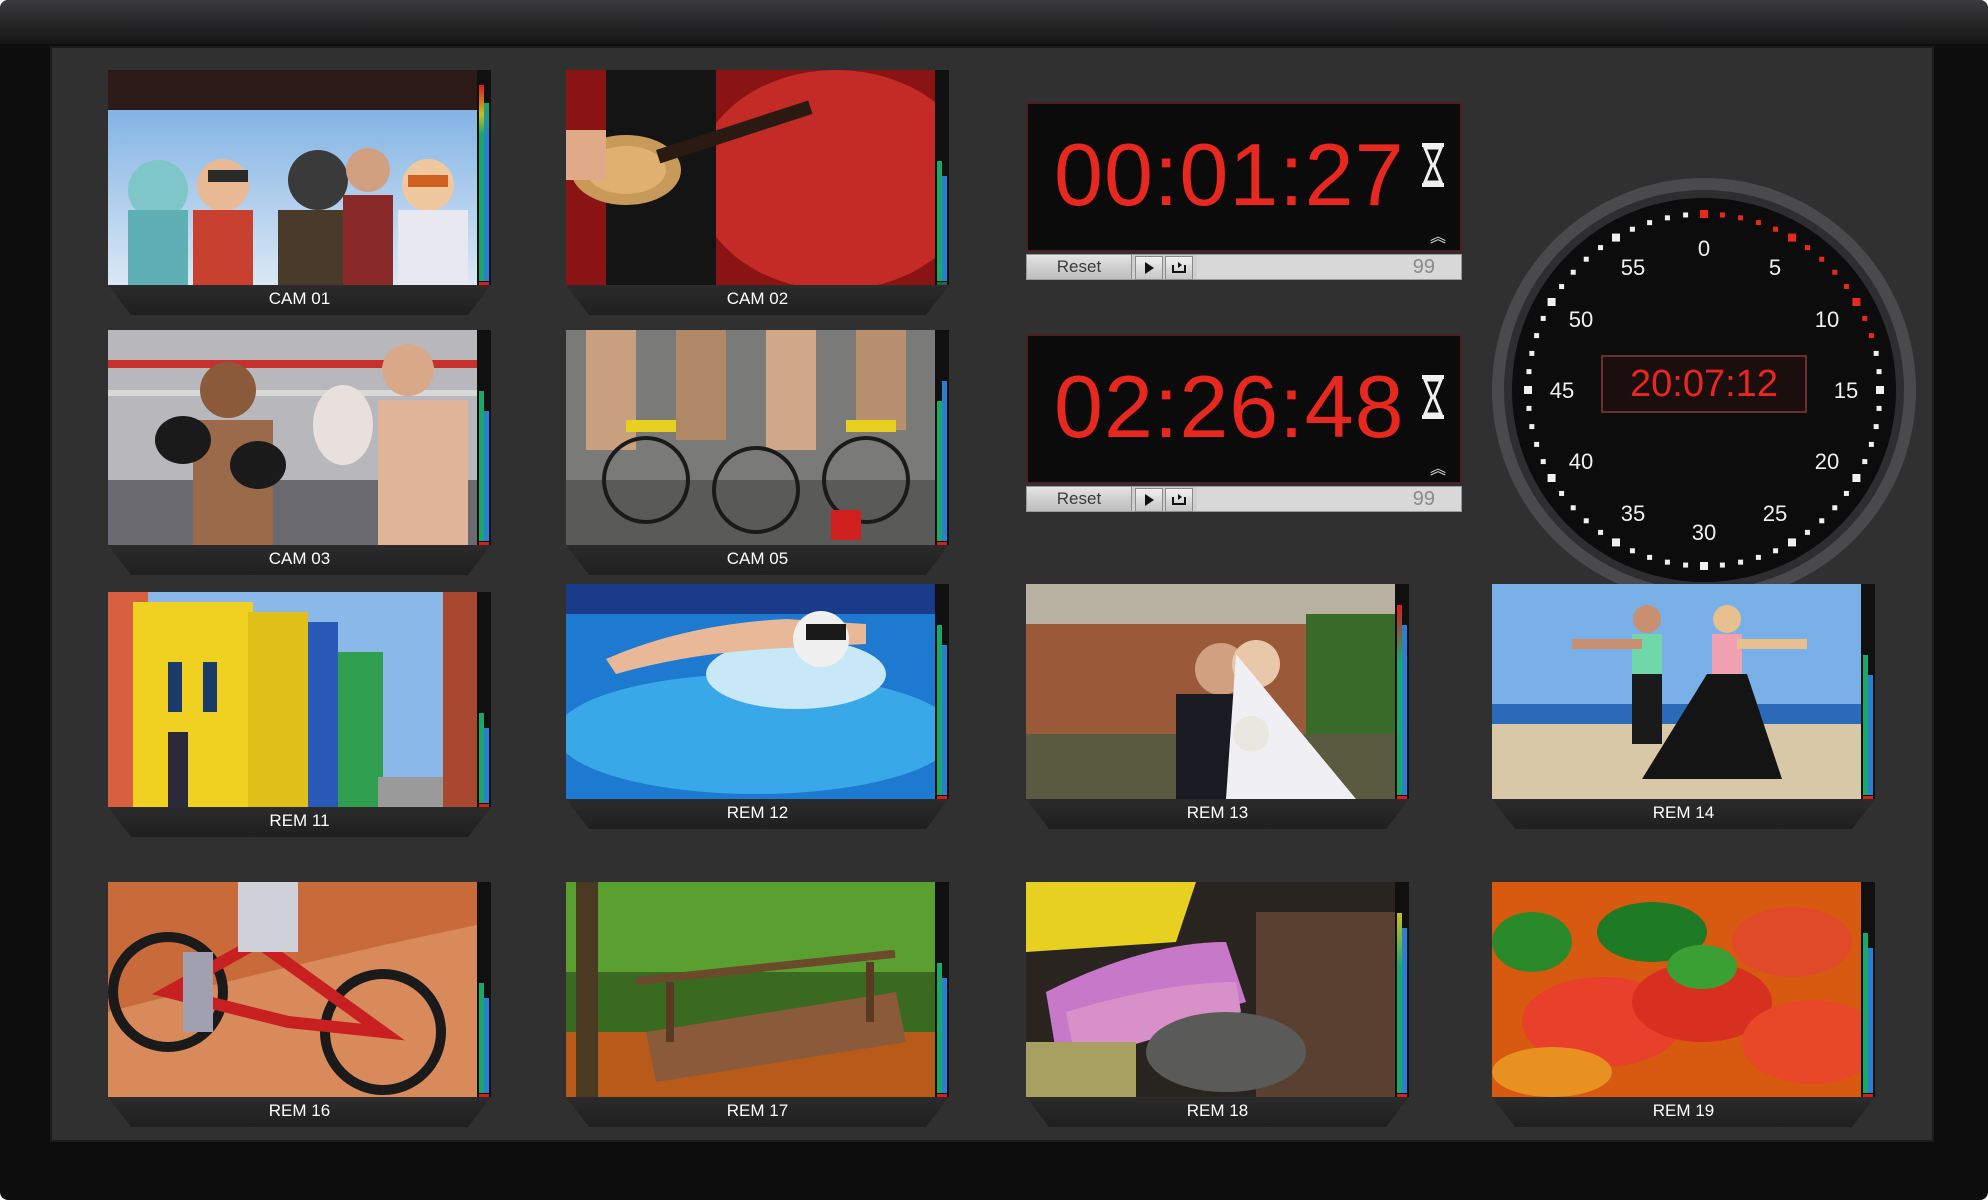 The width and height of the screenshot is (1988, 1200). I want to click on clock-numeral: 20, so click(1827, 461).